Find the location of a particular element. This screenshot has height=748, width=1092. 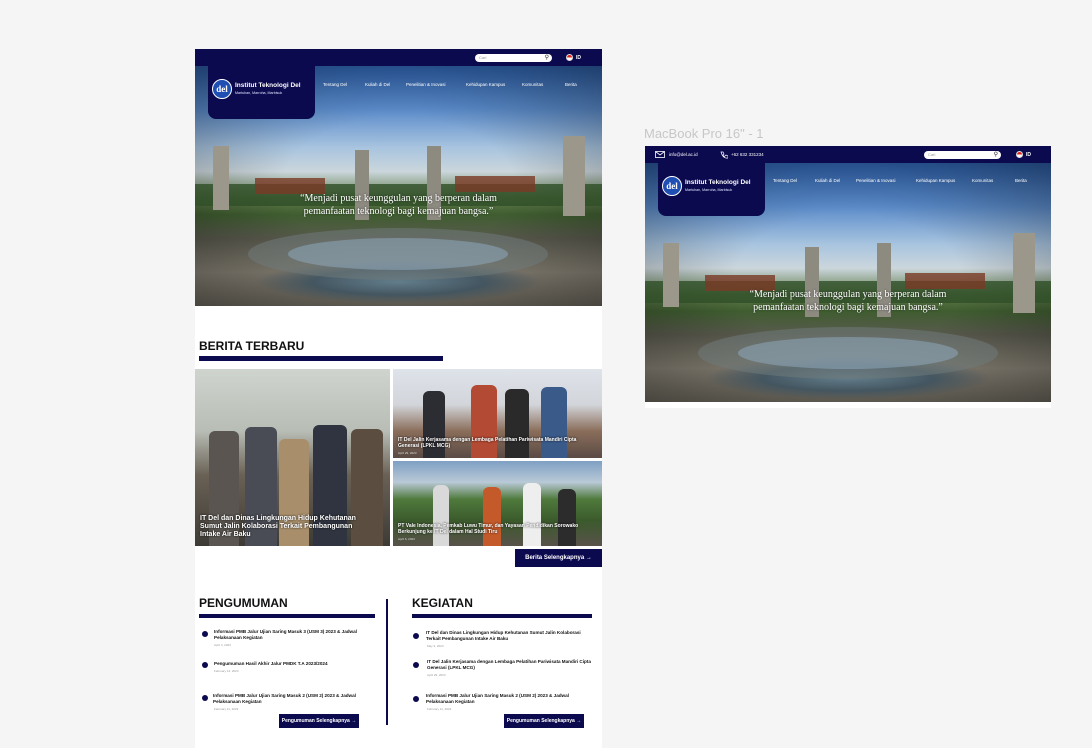

activities-title: KEGIATAN is located at coordinates (442, 603).